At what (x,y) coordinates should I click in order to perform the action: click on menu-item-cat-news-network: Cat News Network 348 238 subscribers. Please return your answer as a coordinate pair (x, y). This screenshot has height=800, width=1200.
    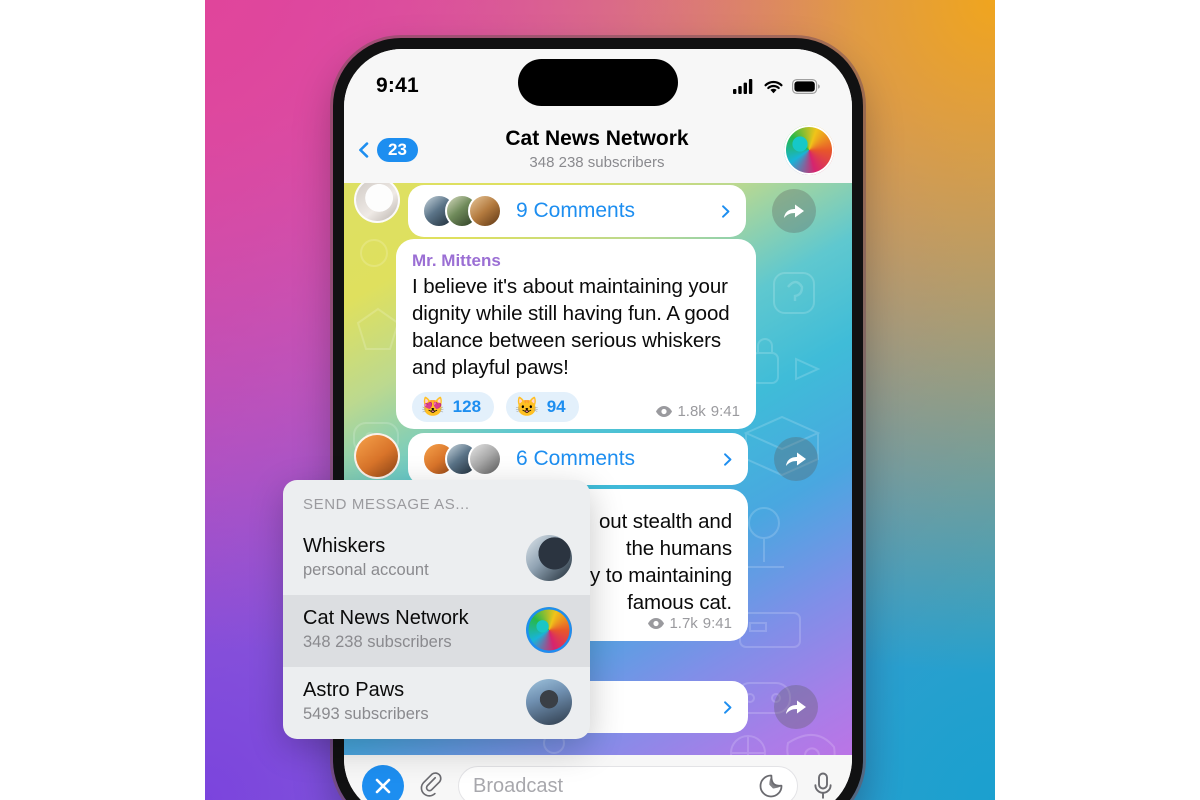
    Looking at the image, I should click on (436, 631).